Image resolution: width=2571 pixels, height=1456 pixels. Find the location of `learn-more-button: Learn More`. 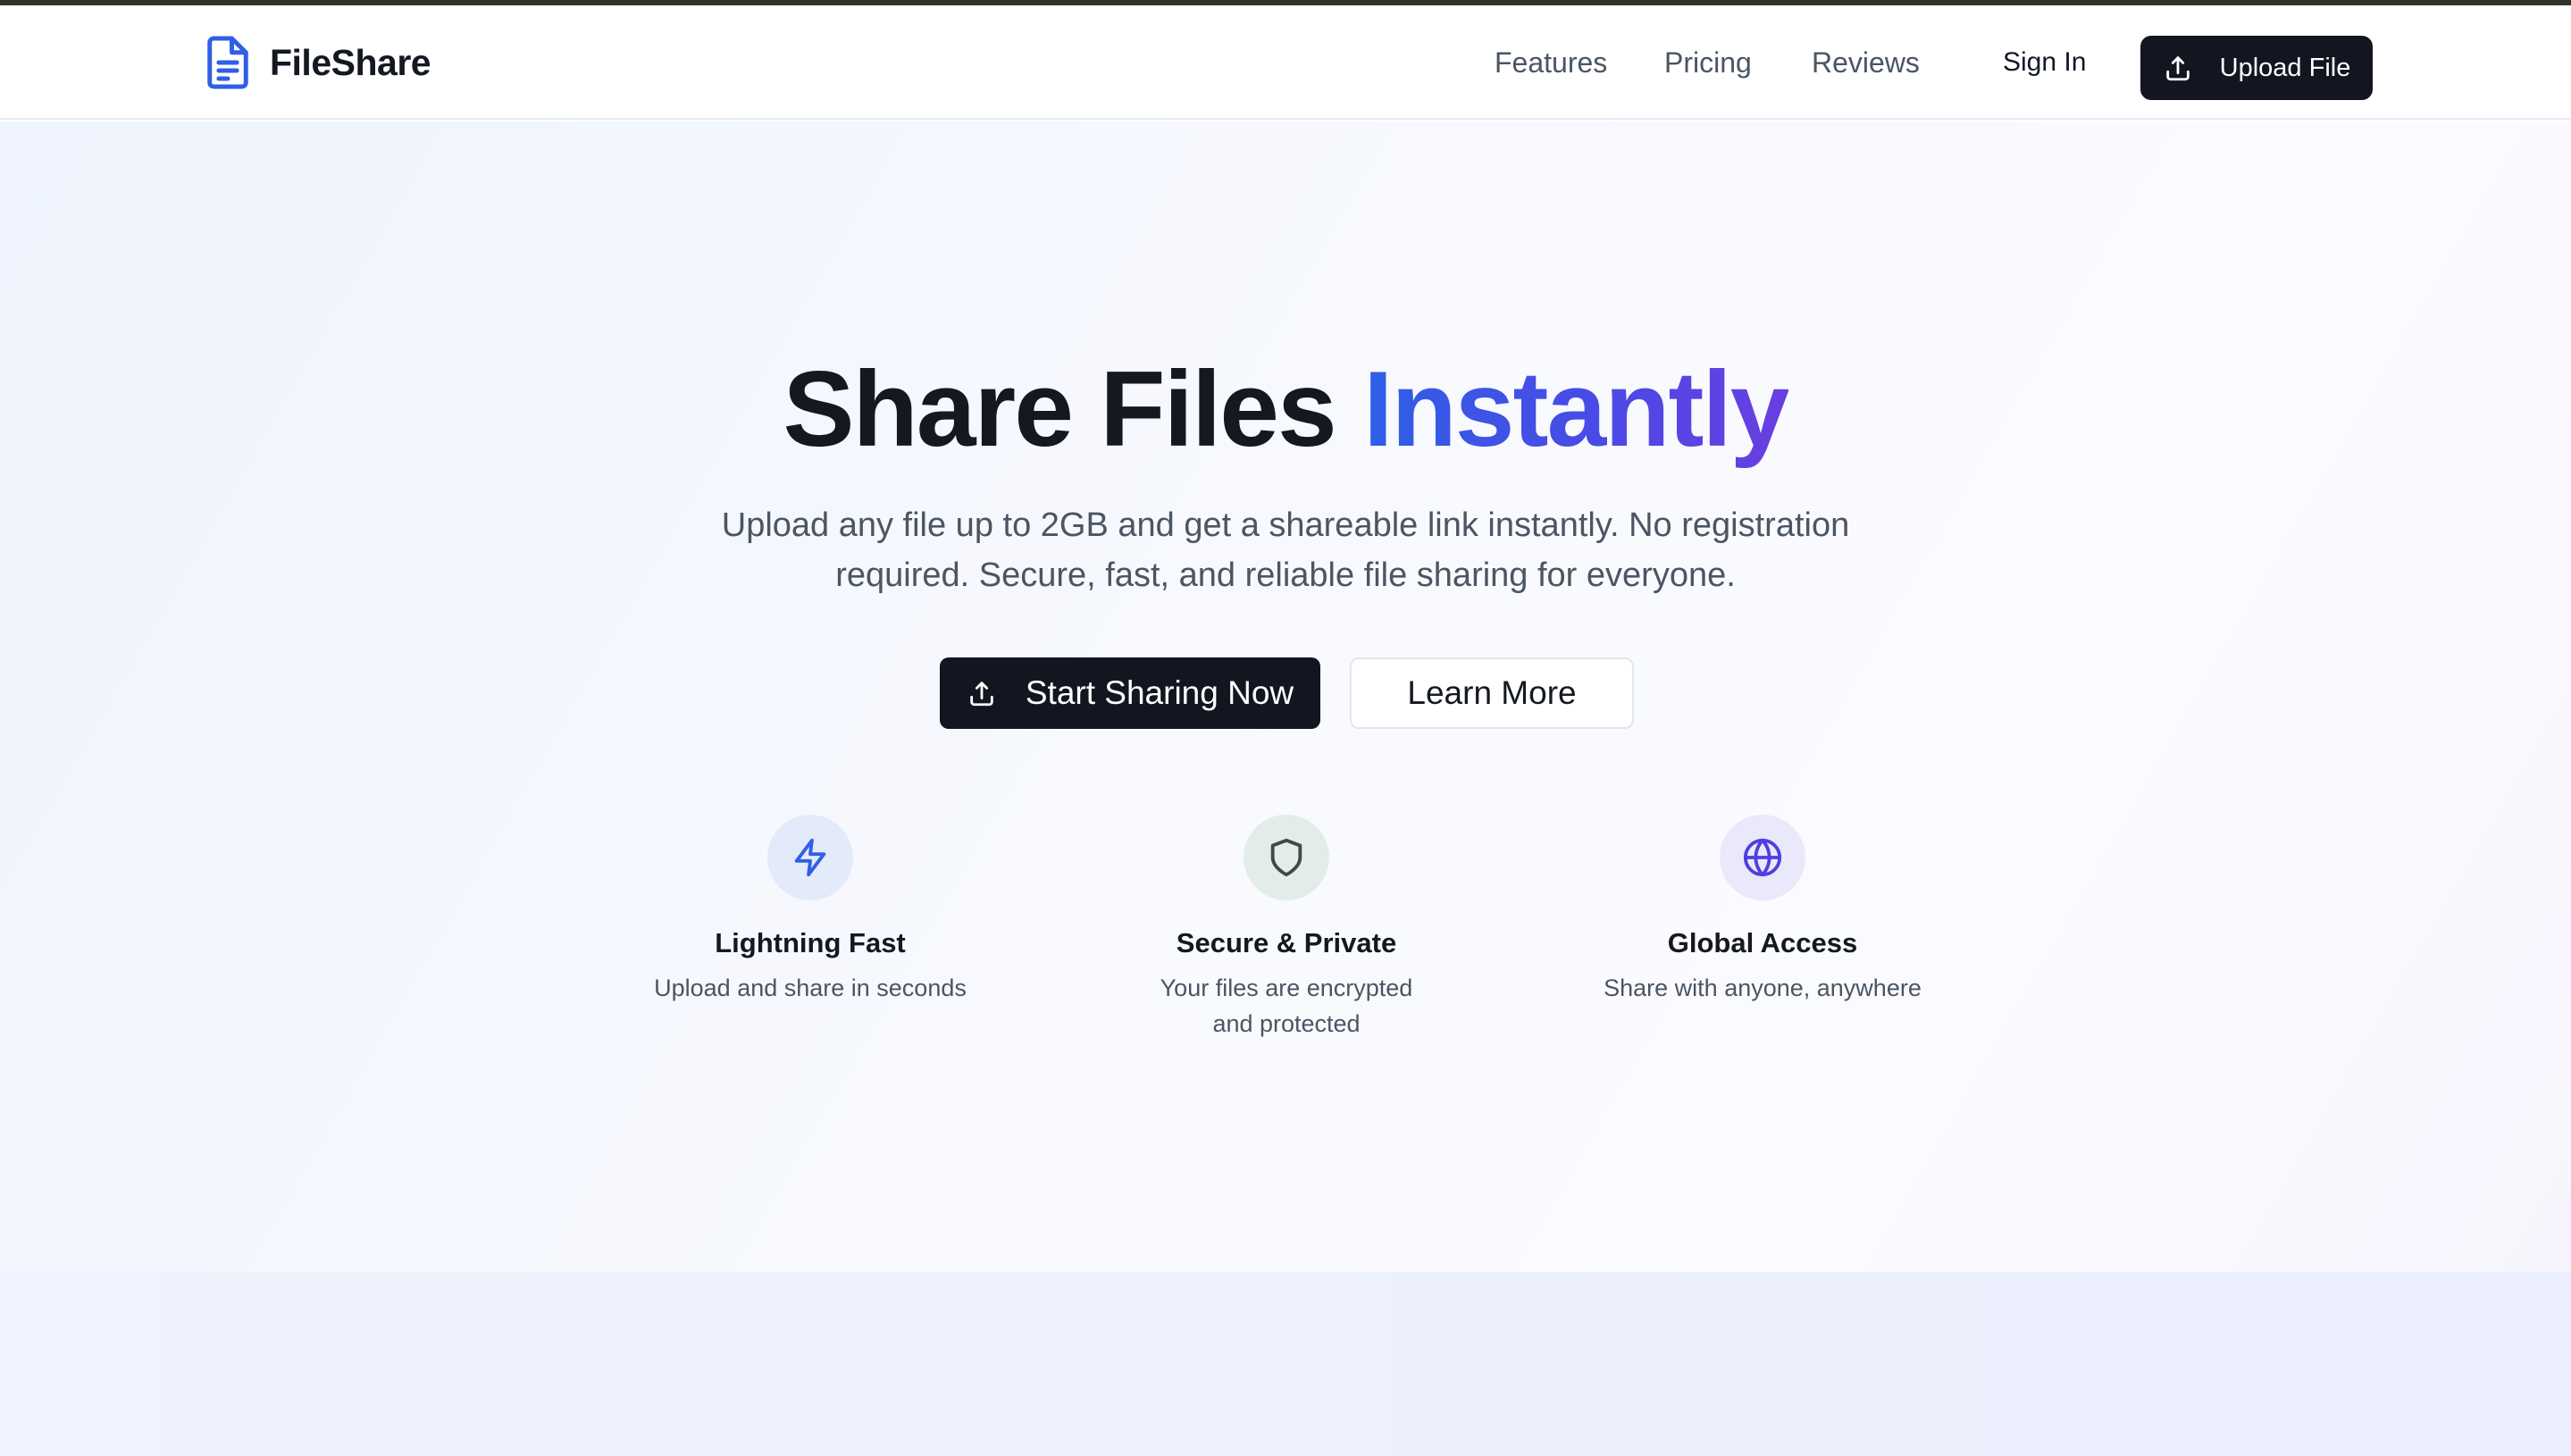

learn-more-button: Learn More is located at coordinates (1492, 693).